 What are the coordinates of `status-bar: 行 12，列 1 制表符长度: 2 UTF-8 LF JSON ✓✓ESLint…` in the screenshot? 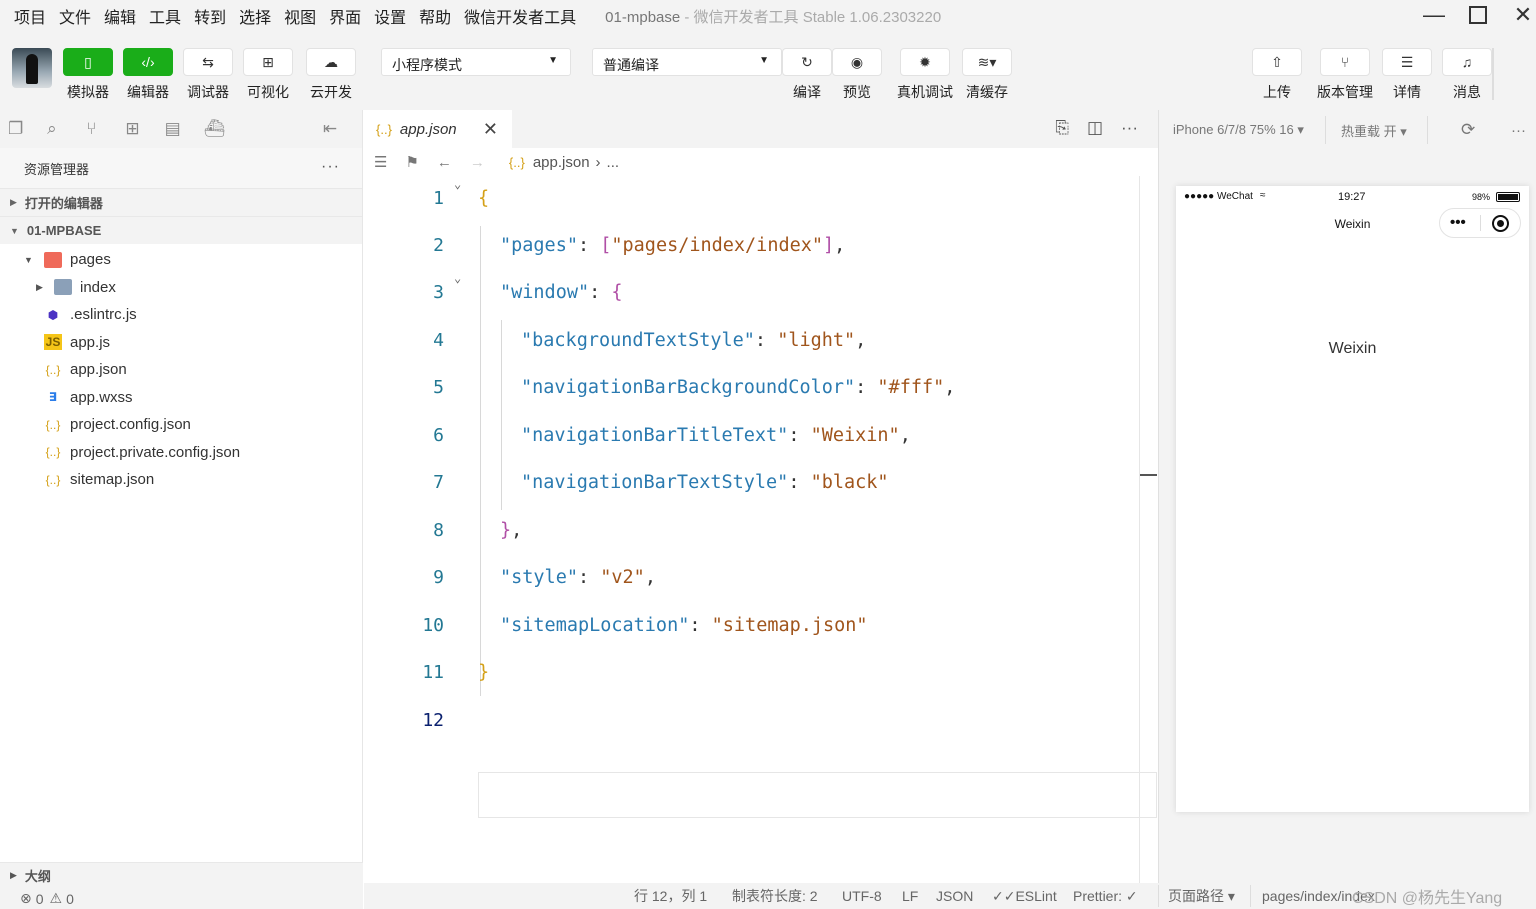 It's located at (950, 896).